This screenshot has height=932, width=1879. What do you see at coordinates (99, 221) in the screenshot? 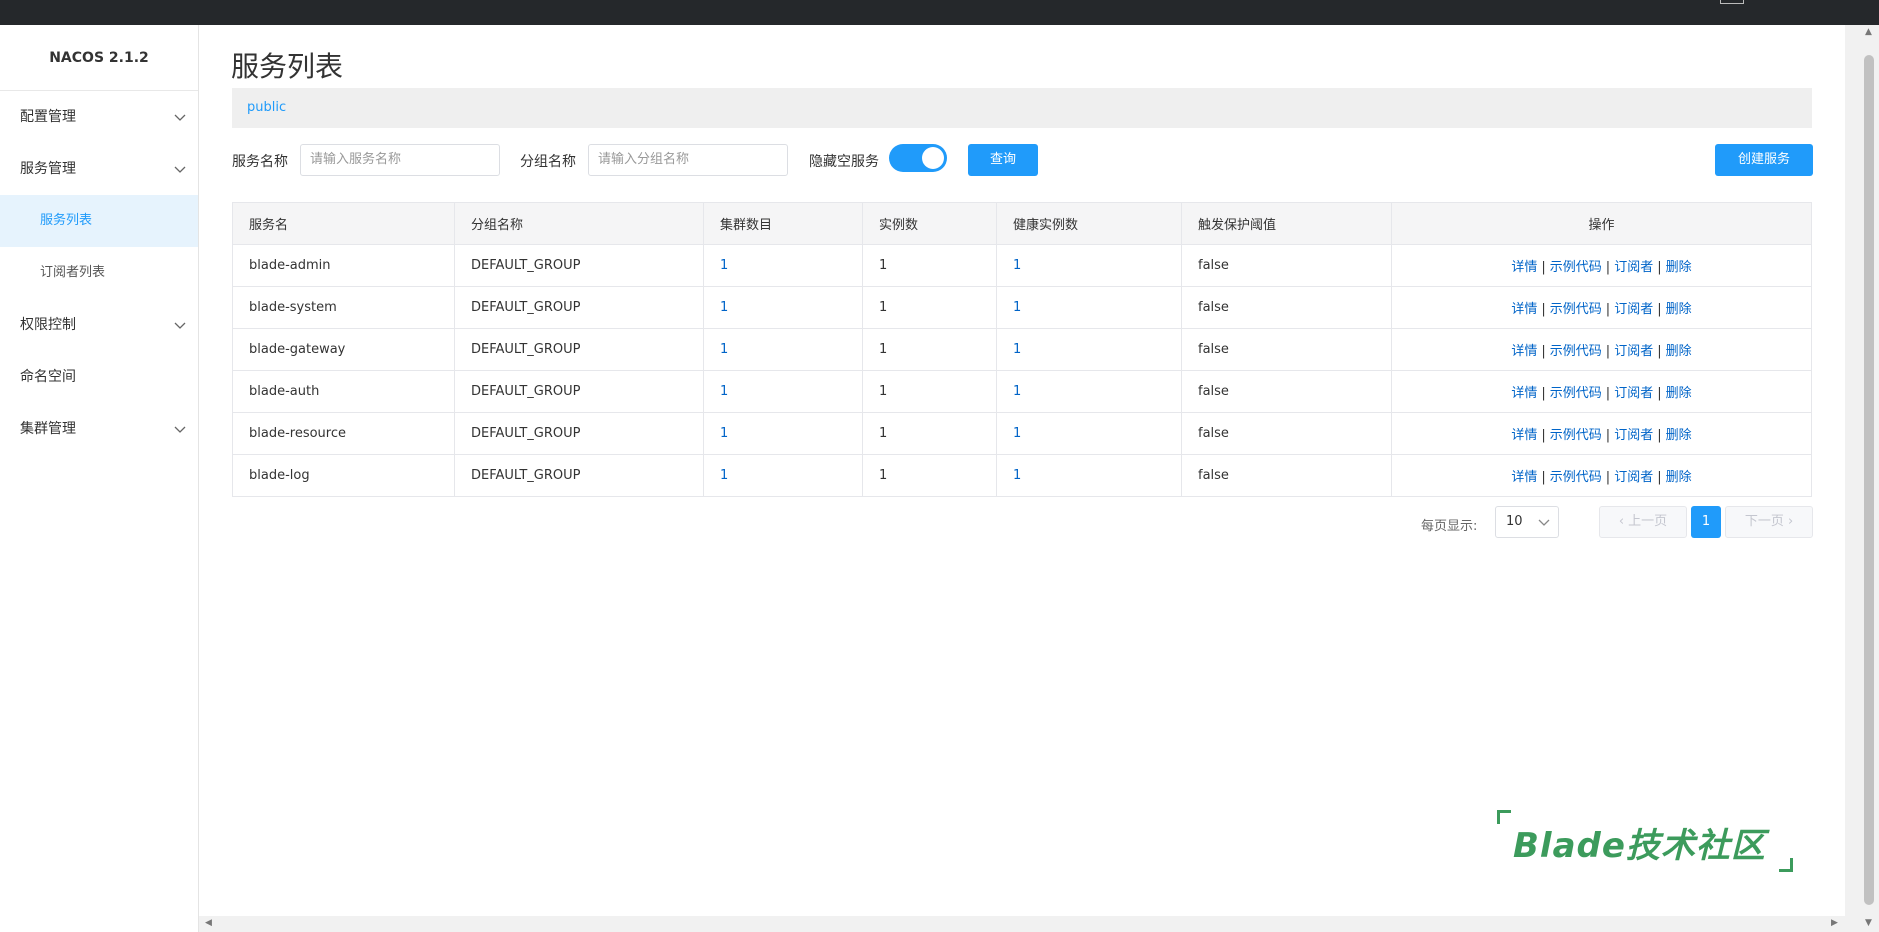
I see `sidebar-item-service-list: 服务列表` at bounding box center [99, 221].